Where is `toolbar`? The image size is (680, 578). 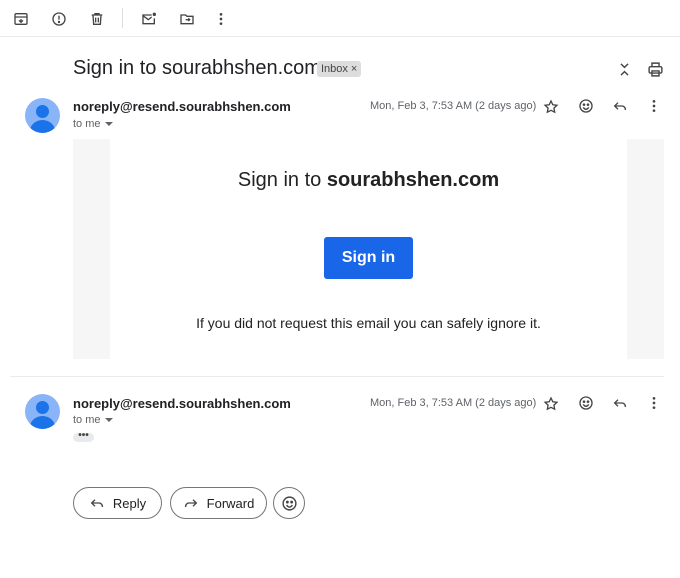
toolbar is located at coordinates (340, 18).